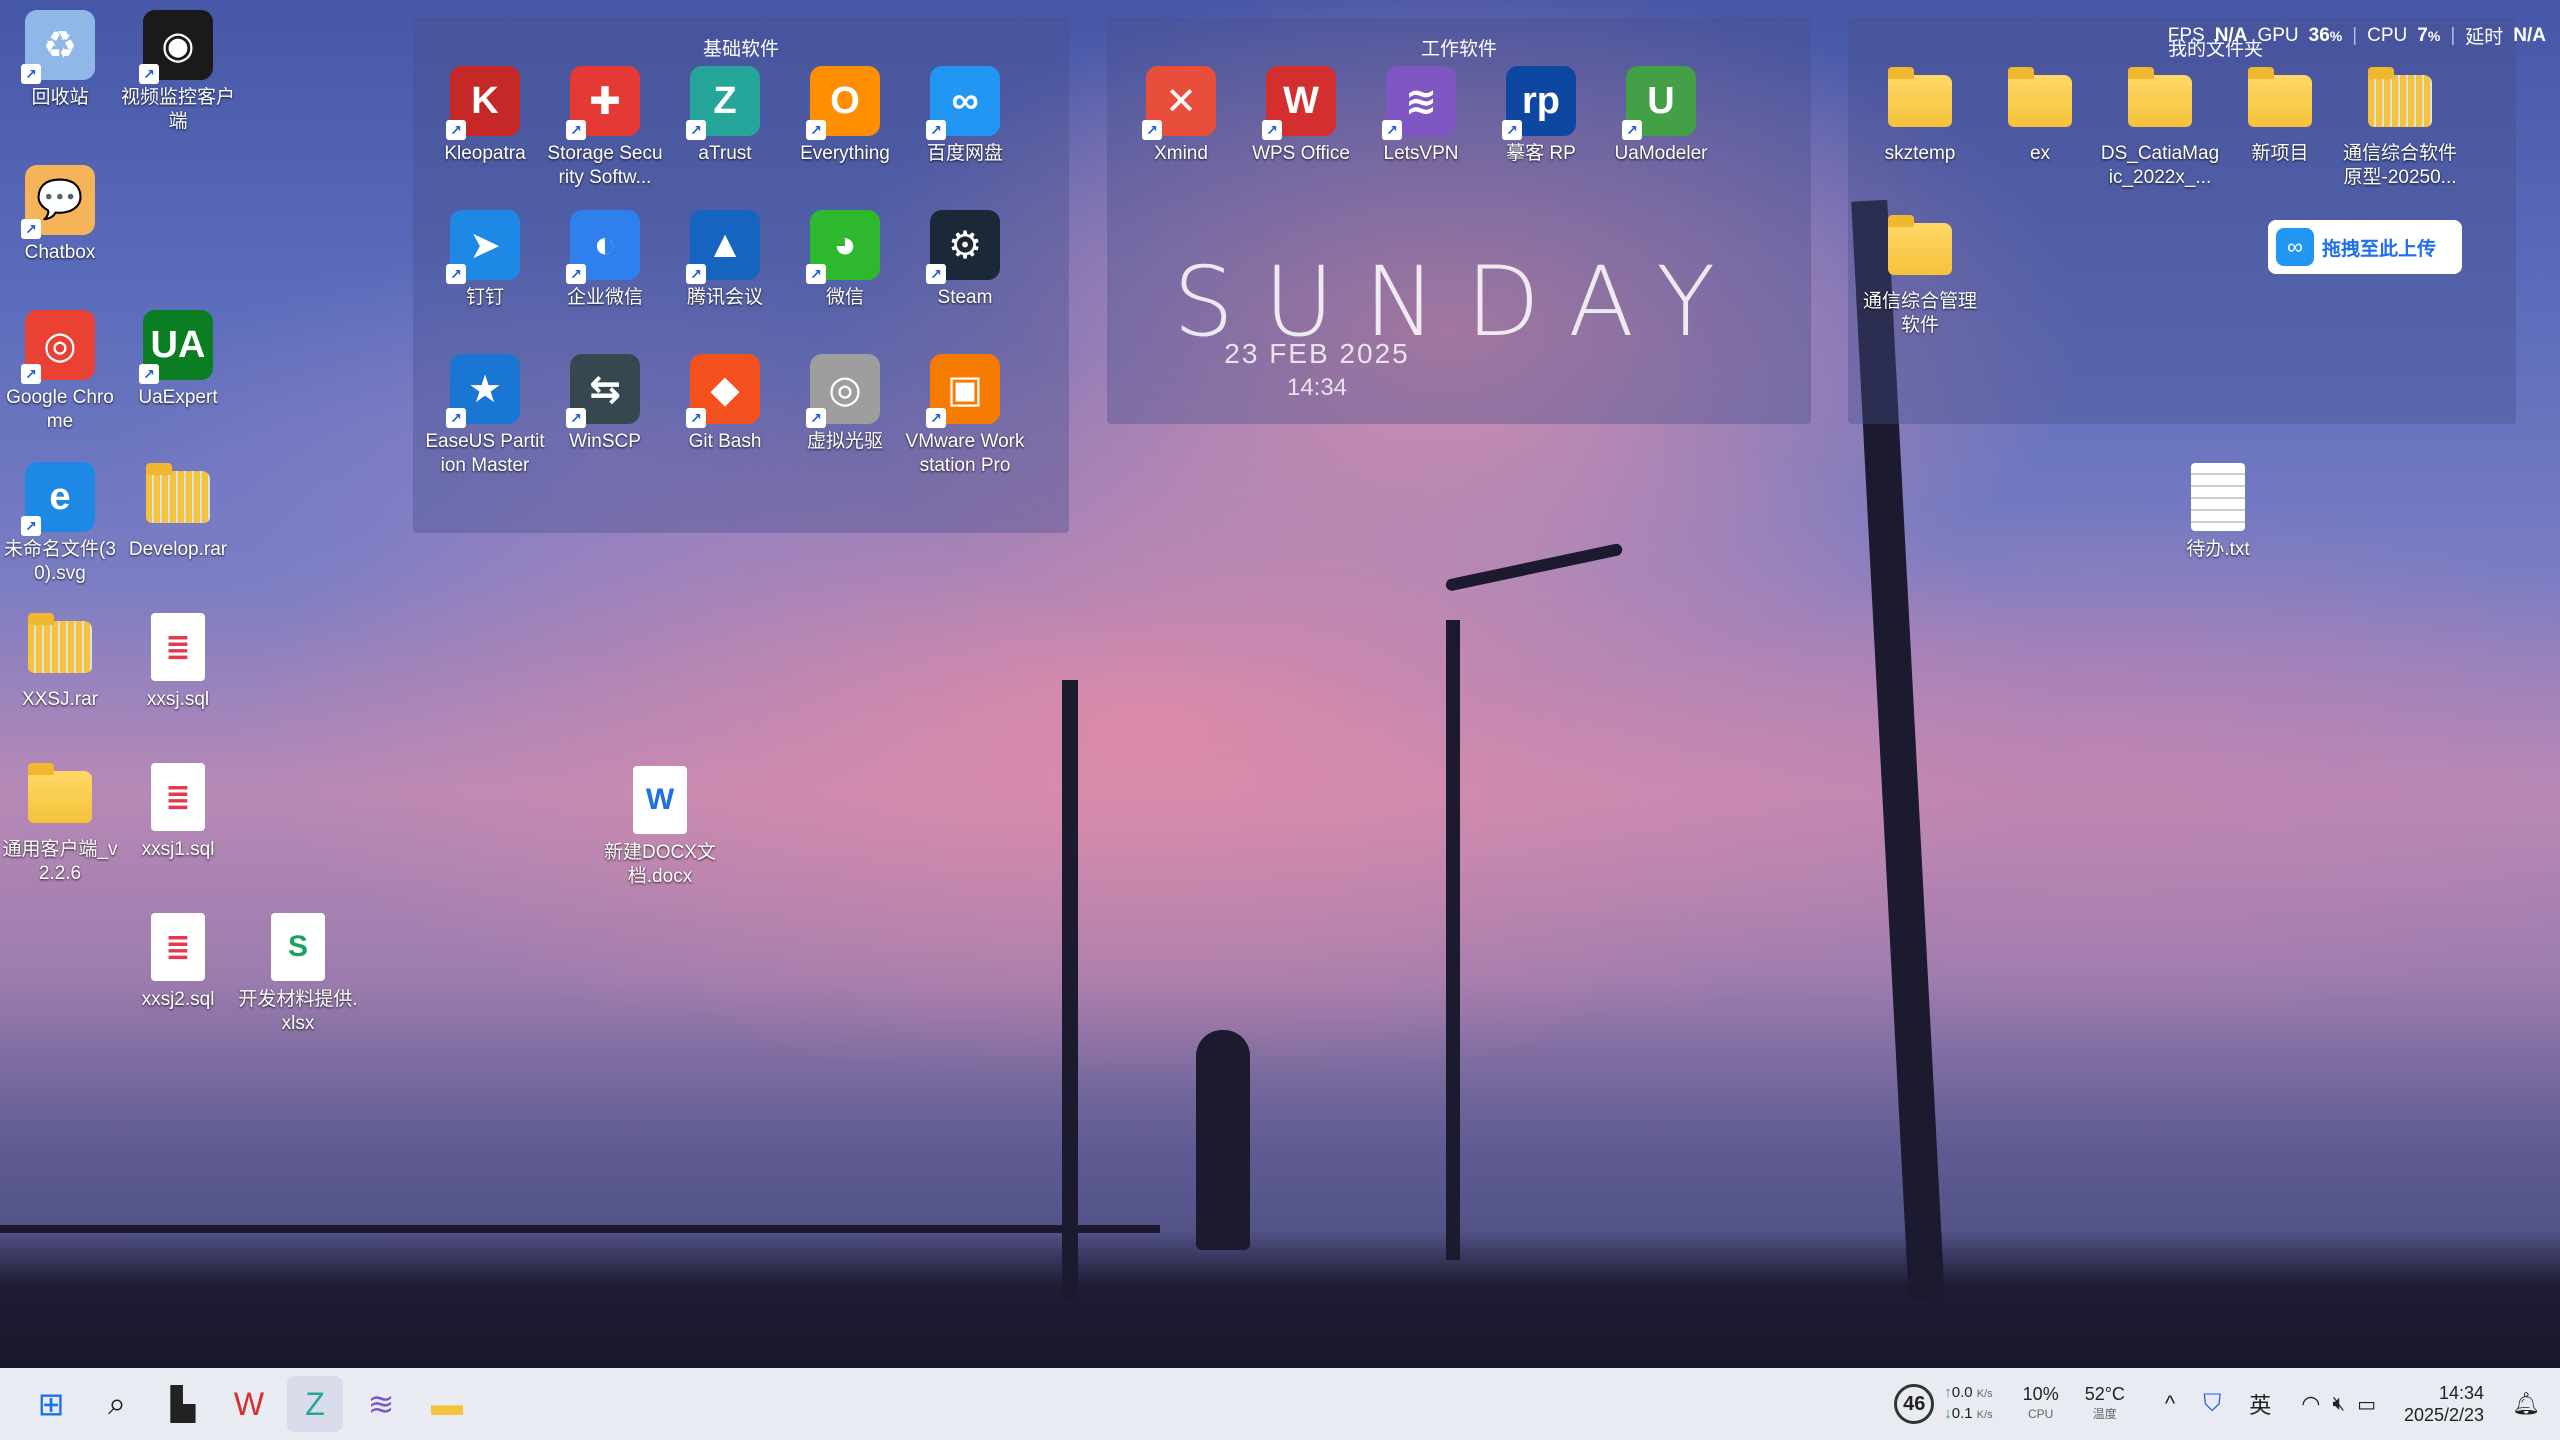 The width and height of the screenshot is (2560, 1440). Describe the element at coordinates (965, 453) in the screenshot. I see `icon-label: VMware Workstation Pro` at that location.